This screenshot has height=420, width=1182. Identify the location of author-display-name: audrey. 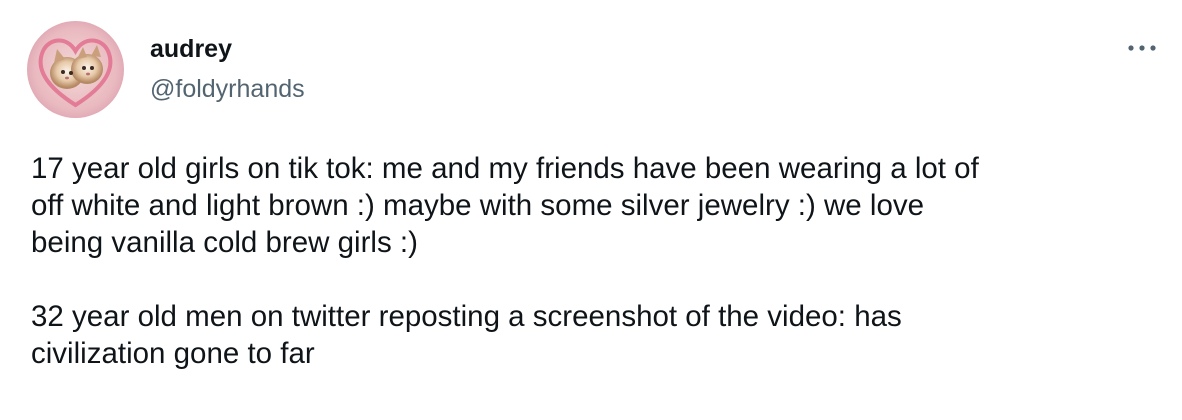
(191, 49).